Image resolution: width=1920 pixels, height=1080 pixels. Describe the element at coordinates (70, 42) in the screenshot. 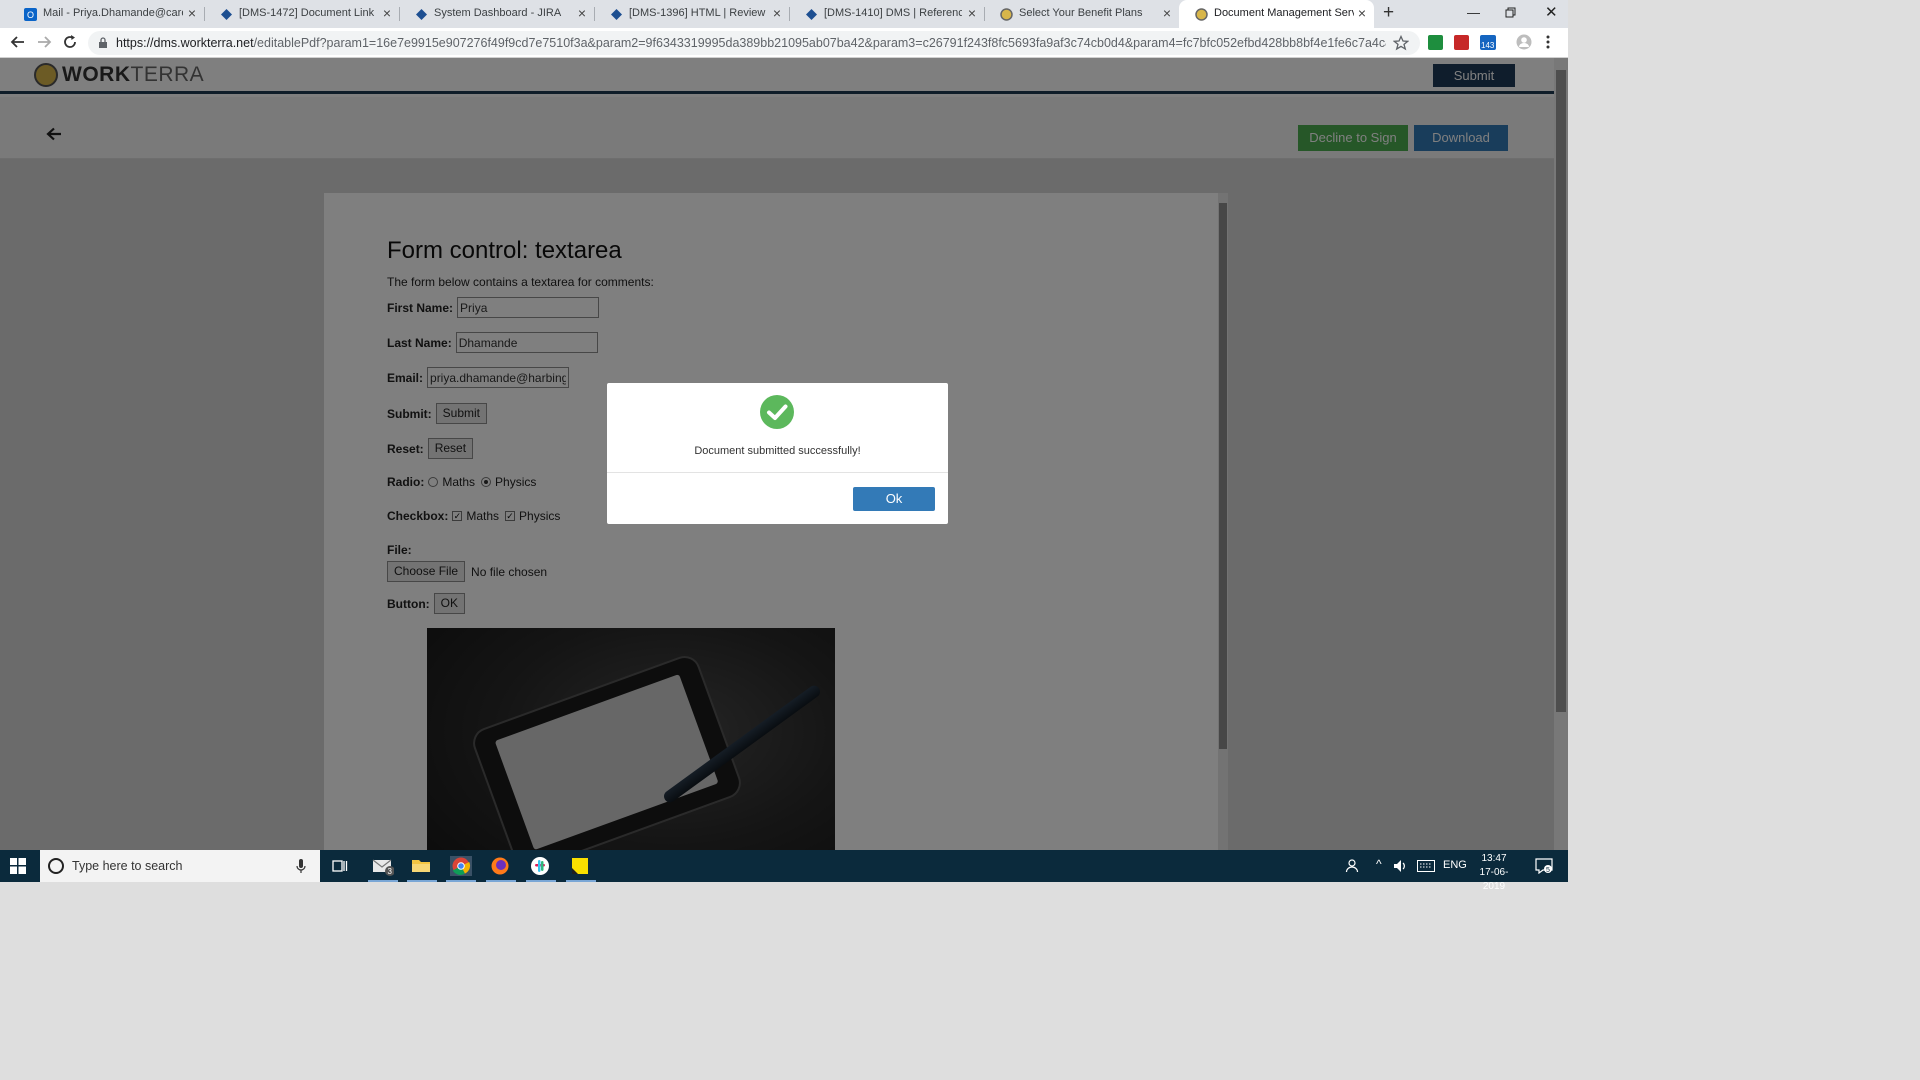

I see `reload-icon` at that location.